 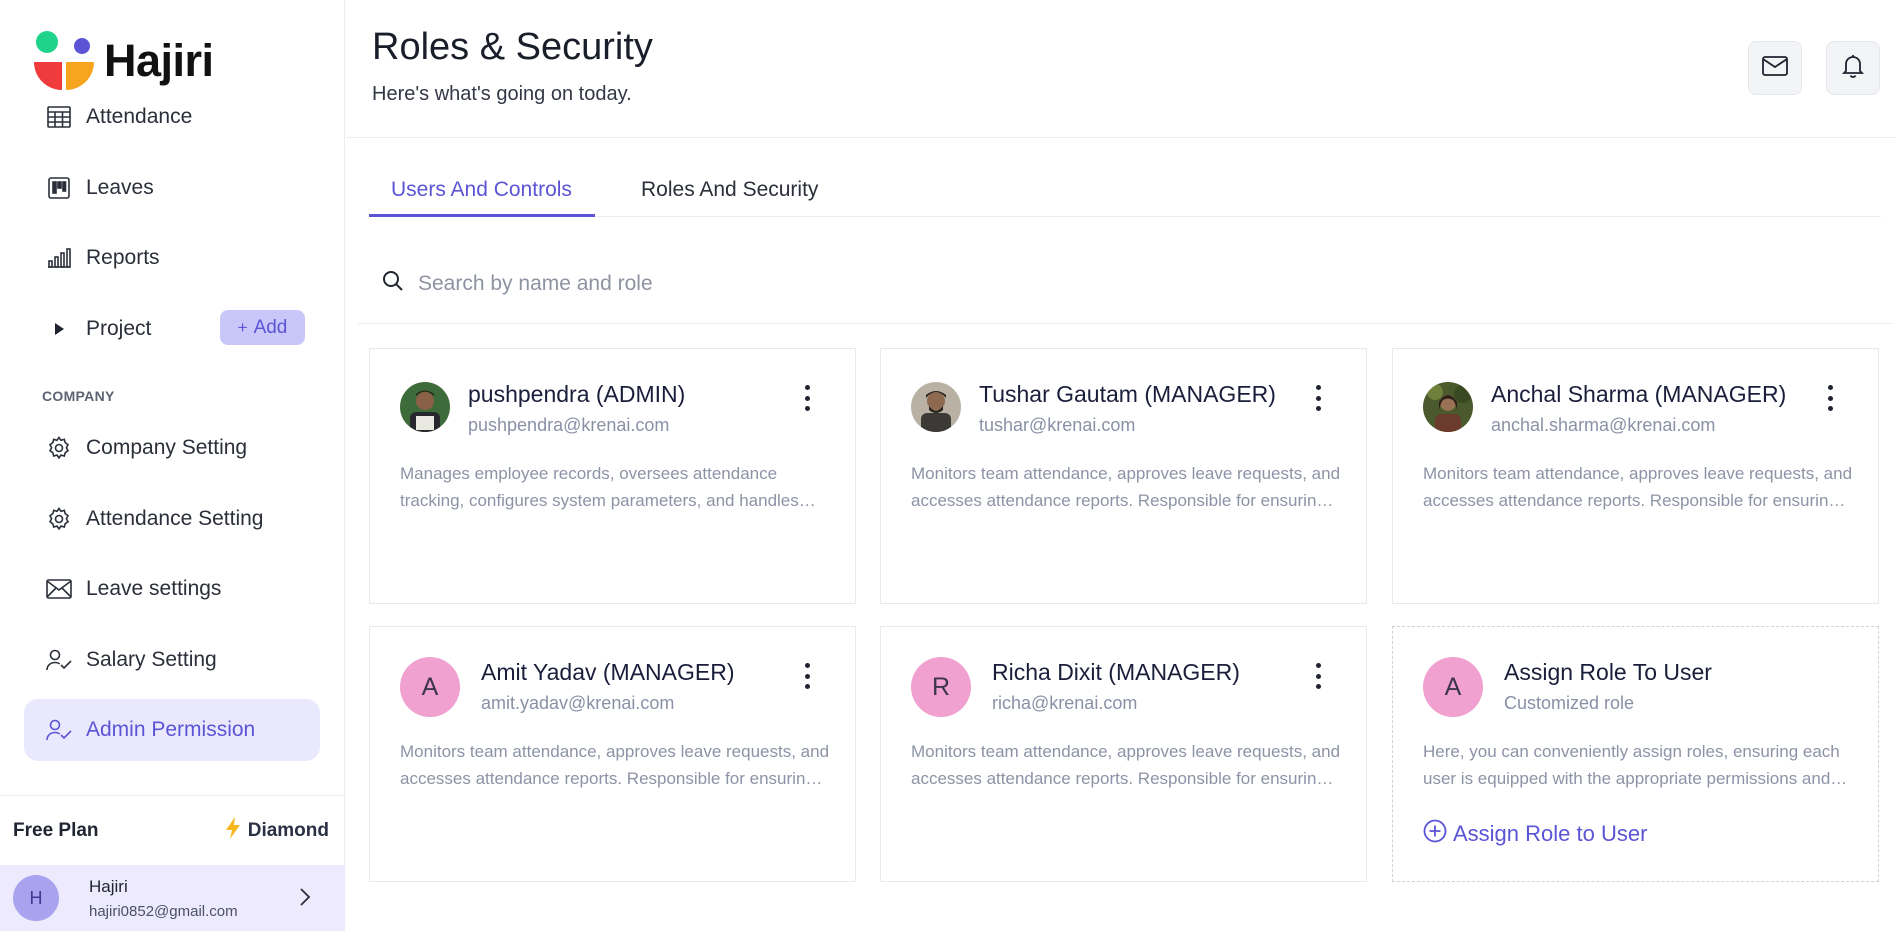 What do you see at coordinates (729, 197) in the screenshot?
I see `tab-roles-and-security: Roles And Security` at bounding box center [729, 197].